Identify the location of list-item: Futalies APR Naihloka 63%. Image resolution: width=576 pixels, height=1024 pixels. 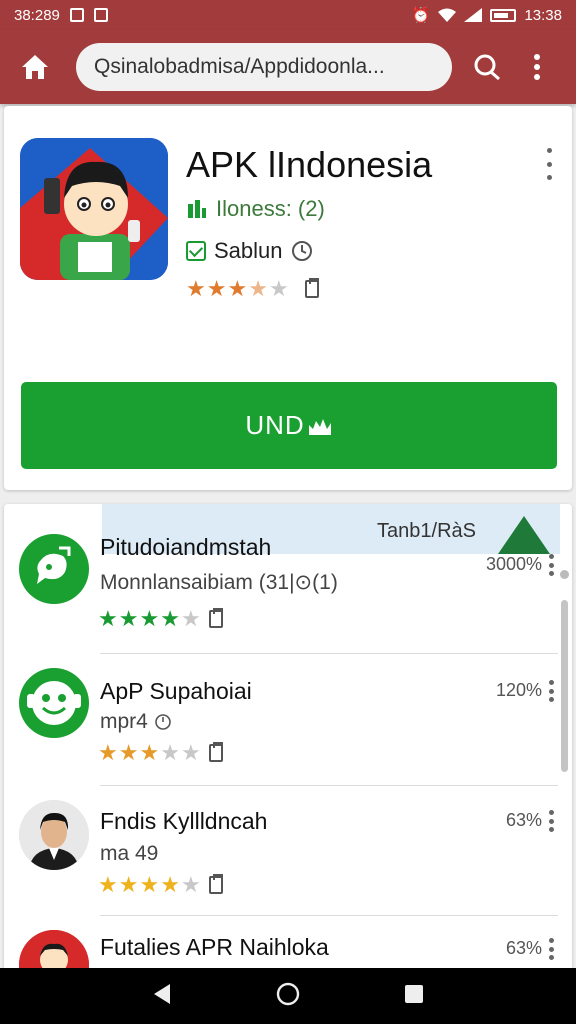
(288, 945).